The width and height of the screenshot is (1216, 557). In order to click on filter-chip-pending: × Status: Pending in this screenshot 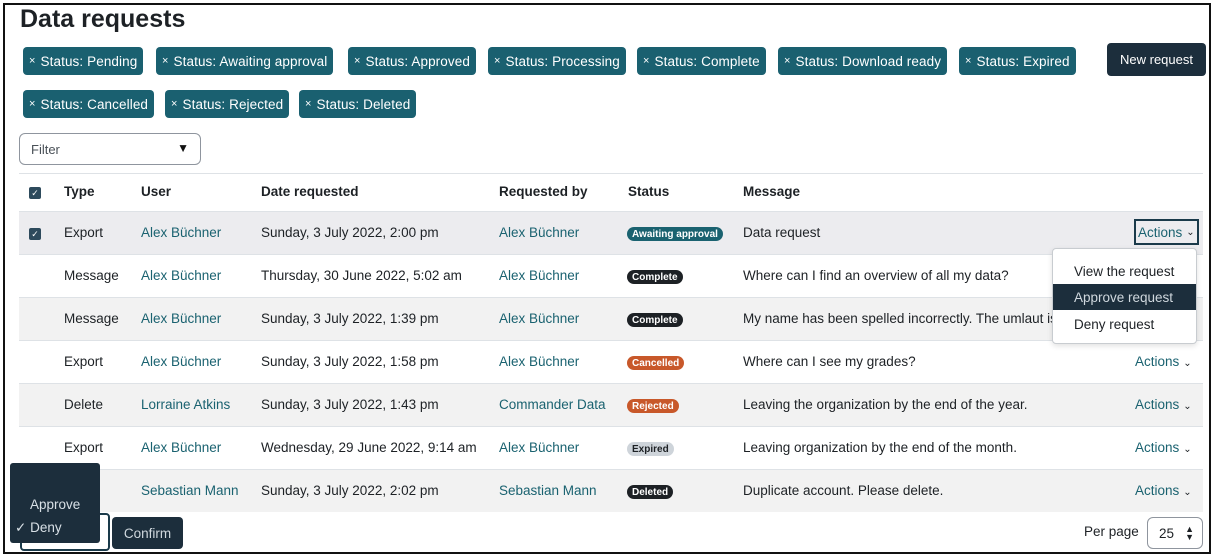, I will do `click(83, 61)`.